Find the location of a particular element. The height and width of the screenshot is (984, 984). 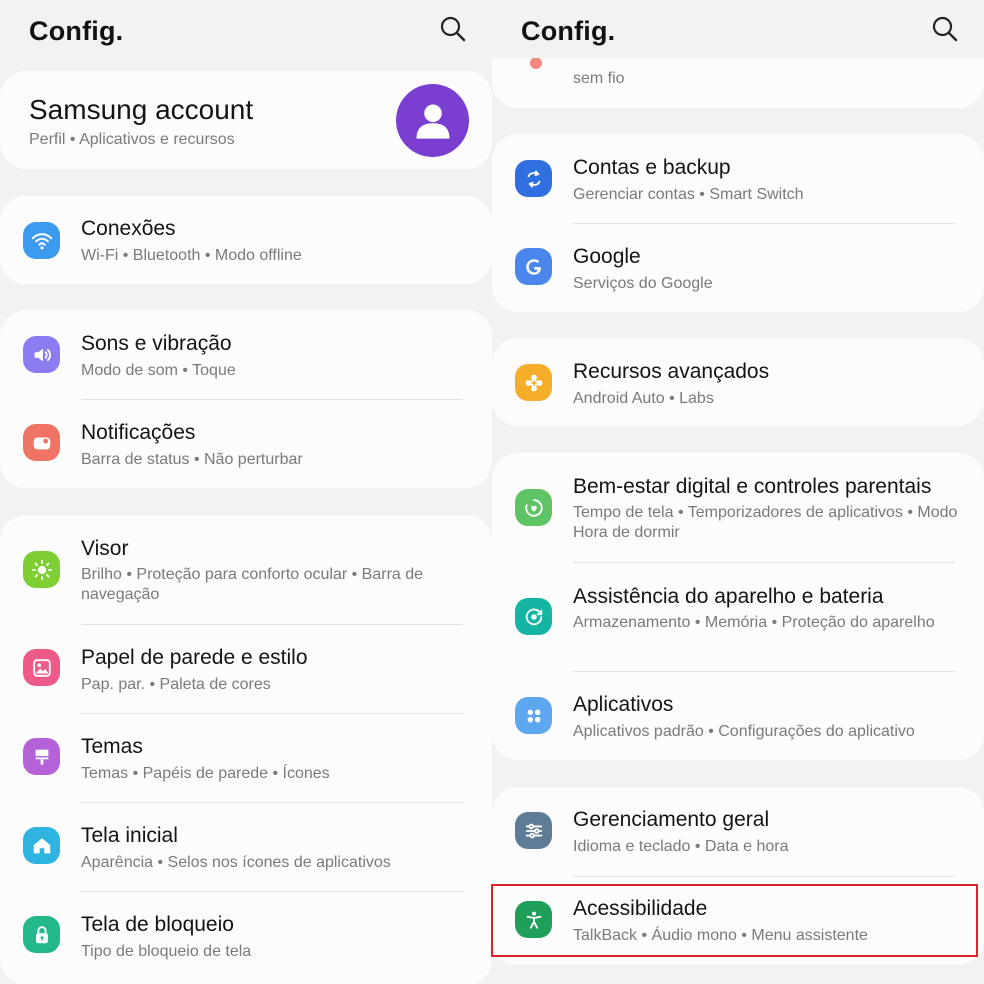

item-title: Gerenciamento geral is located at coordinates (671, 819).